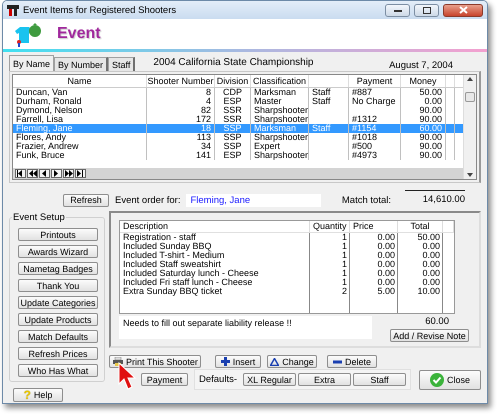 Image resolution: width=503 pixels, height=415 pixels. What do you see at coordinates (31, 63) in the screenshot?
I see `tab: By Name` at bounding box center [31, 63].